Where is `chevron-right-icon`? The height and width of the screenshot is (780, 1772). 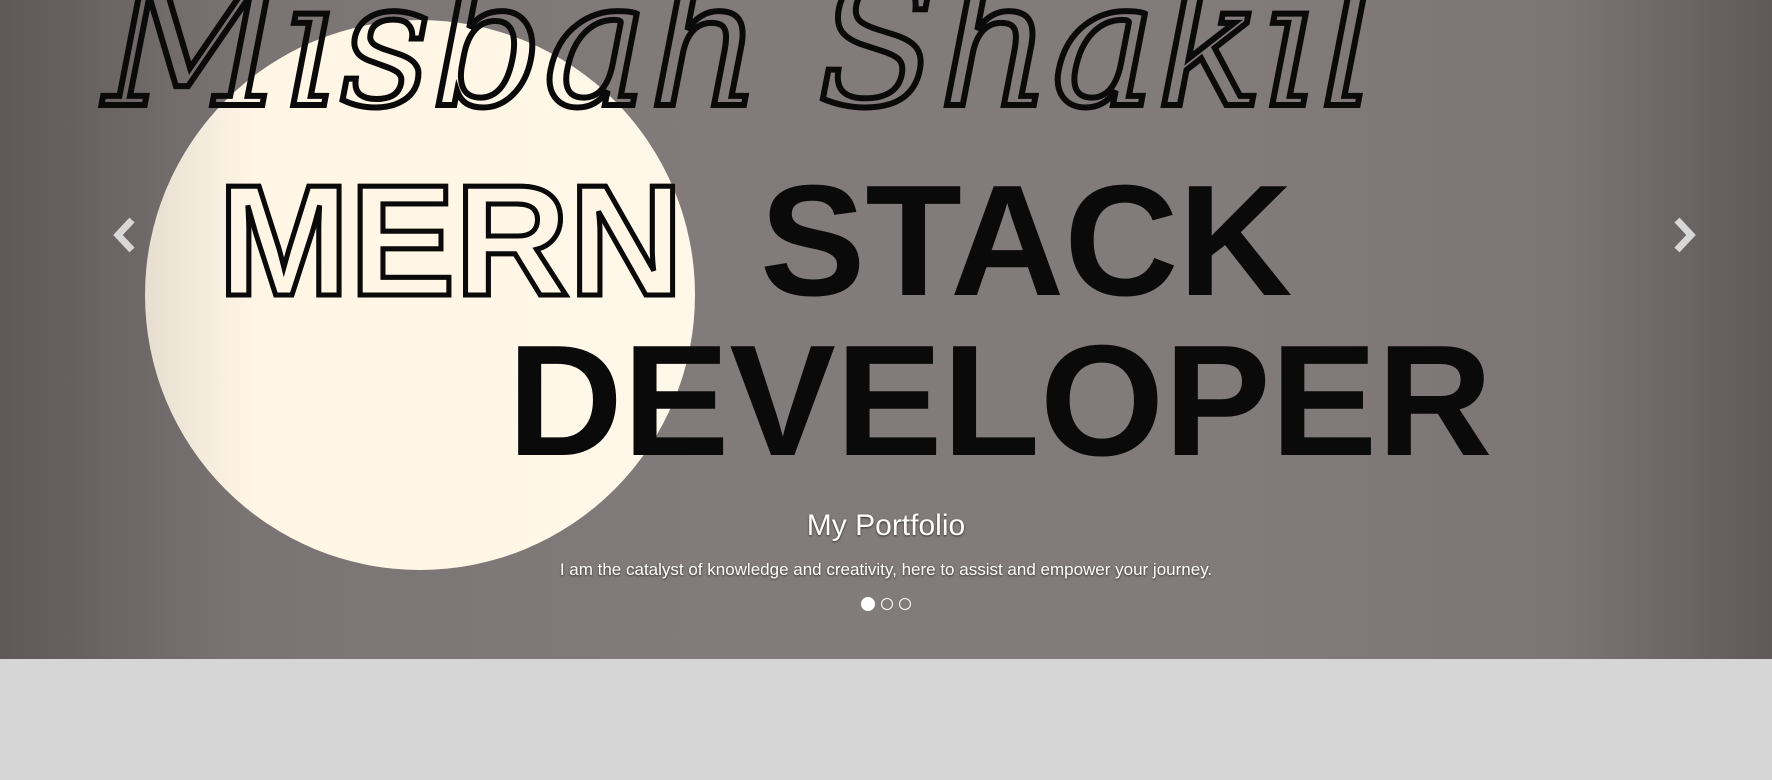 chevron-right-icon is located at coordinates (1685, 235).